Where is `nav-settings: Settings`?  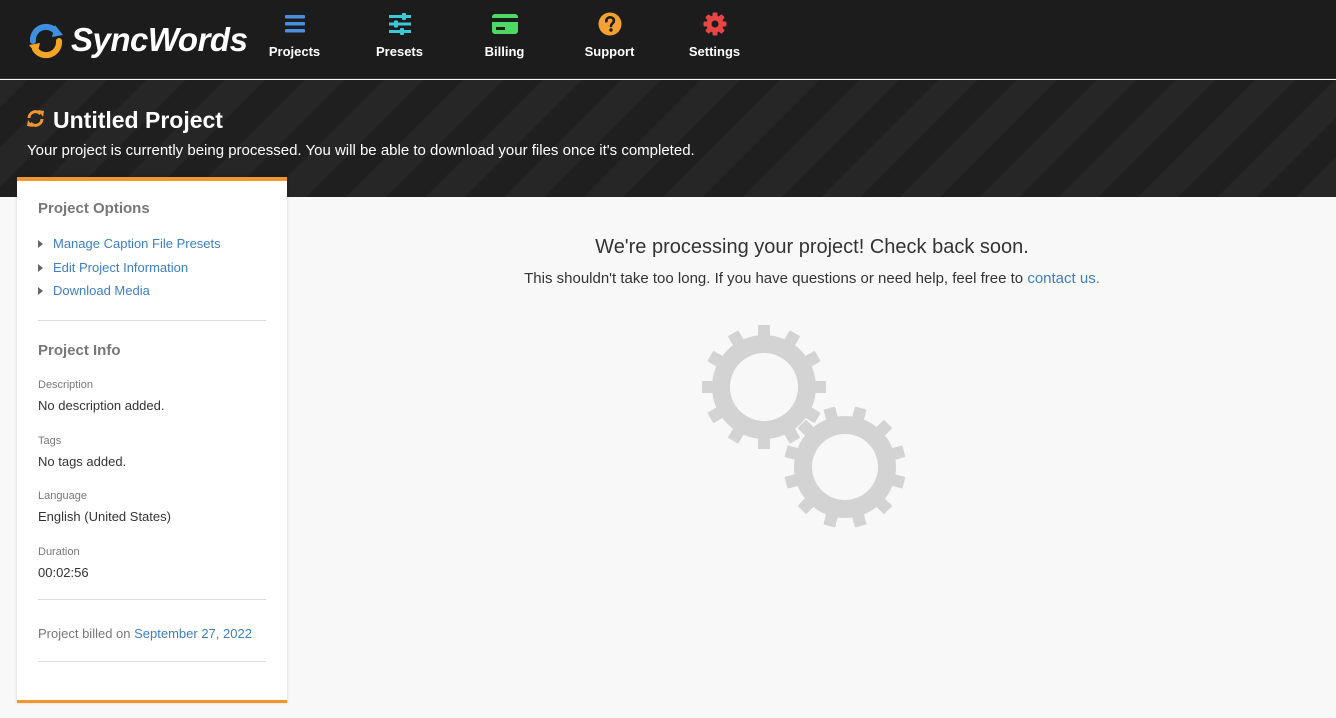
nav-settings: Settings is located at coordinates (714, 39).